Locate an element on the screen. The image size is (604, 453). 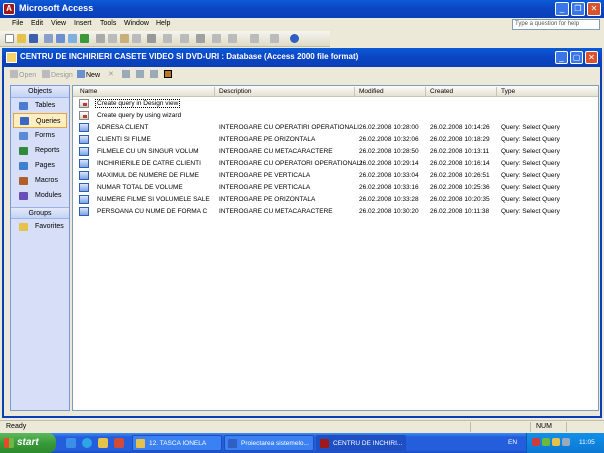
paste-icon is located at coordinates (124, 38).